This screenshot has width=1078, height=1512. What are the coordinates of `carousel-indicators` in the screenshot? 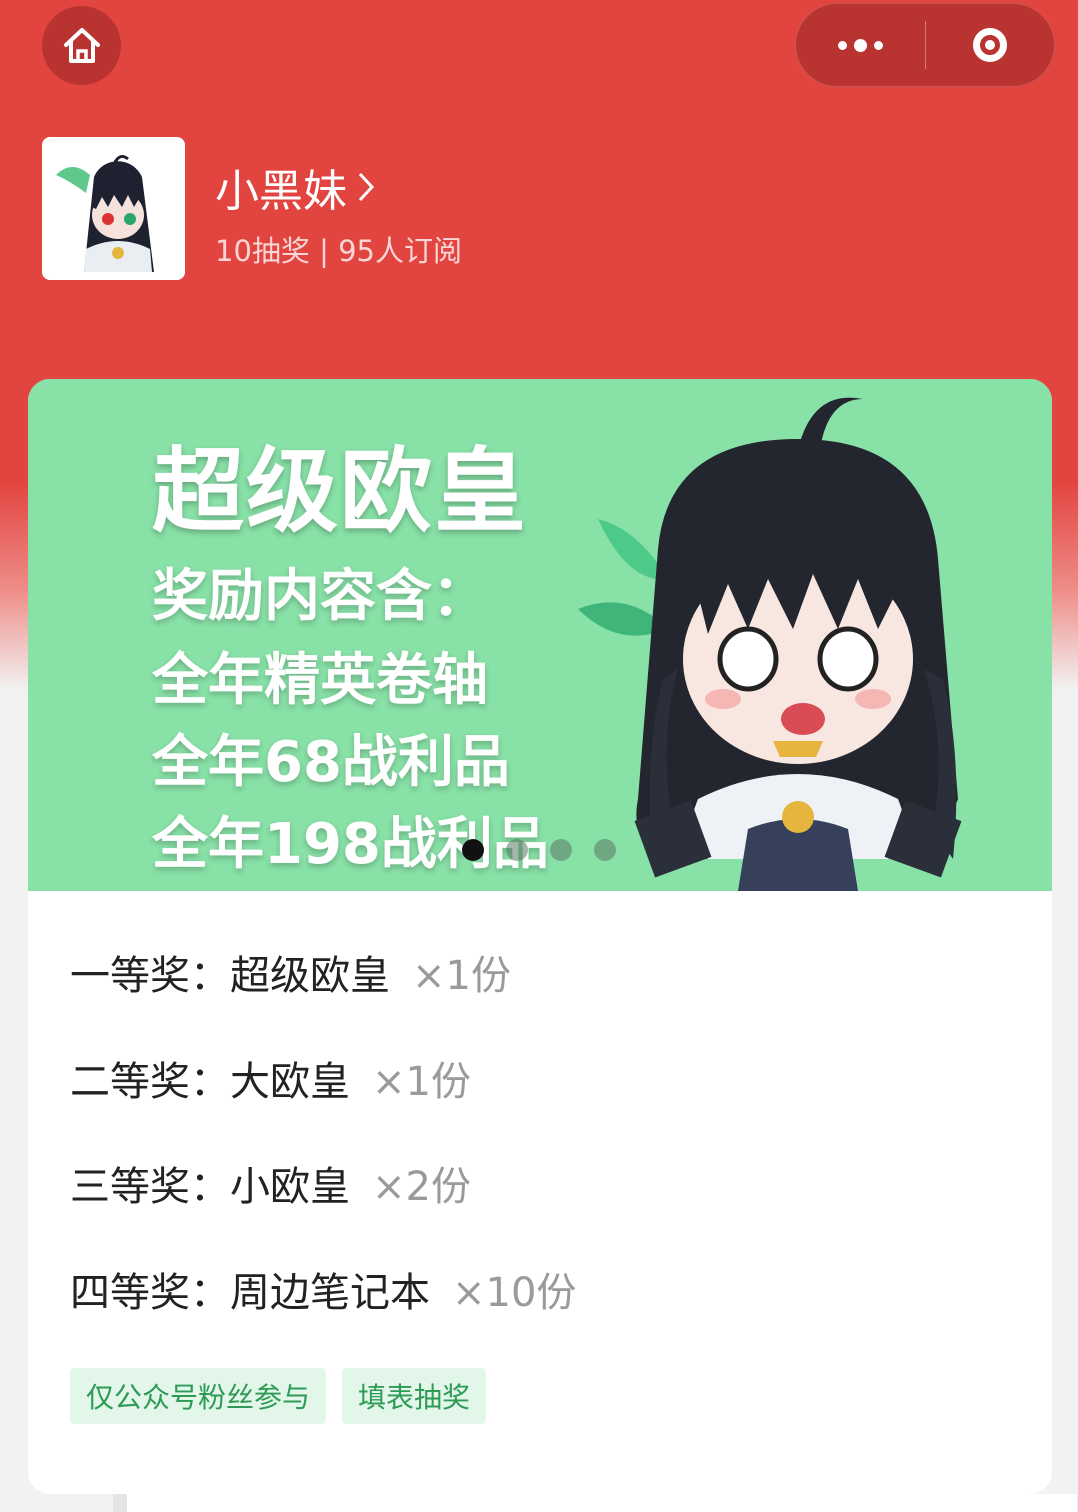 It's located at (539, 850).